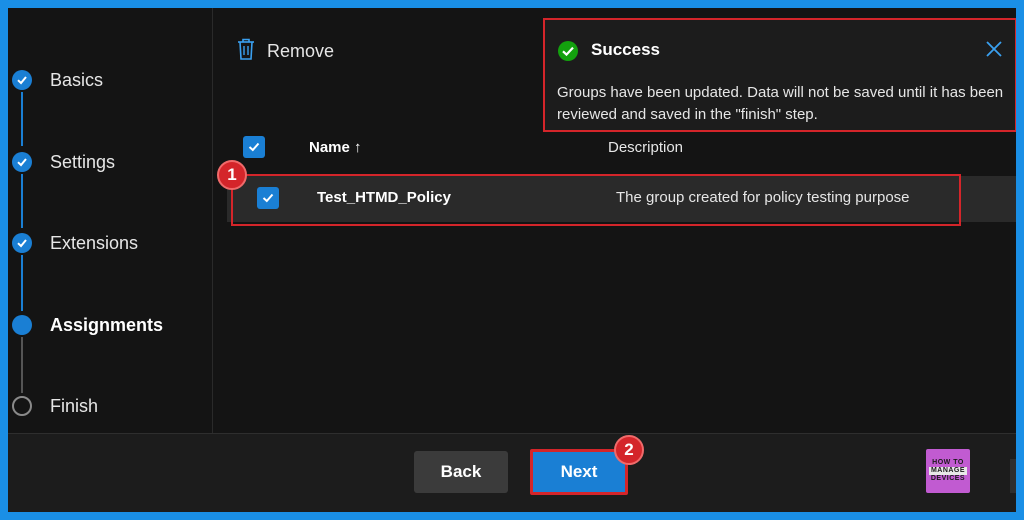  I want to click on wizard-footer: Back Next 2 HOW TO MANAGE DEVICES, so click(512, 472).